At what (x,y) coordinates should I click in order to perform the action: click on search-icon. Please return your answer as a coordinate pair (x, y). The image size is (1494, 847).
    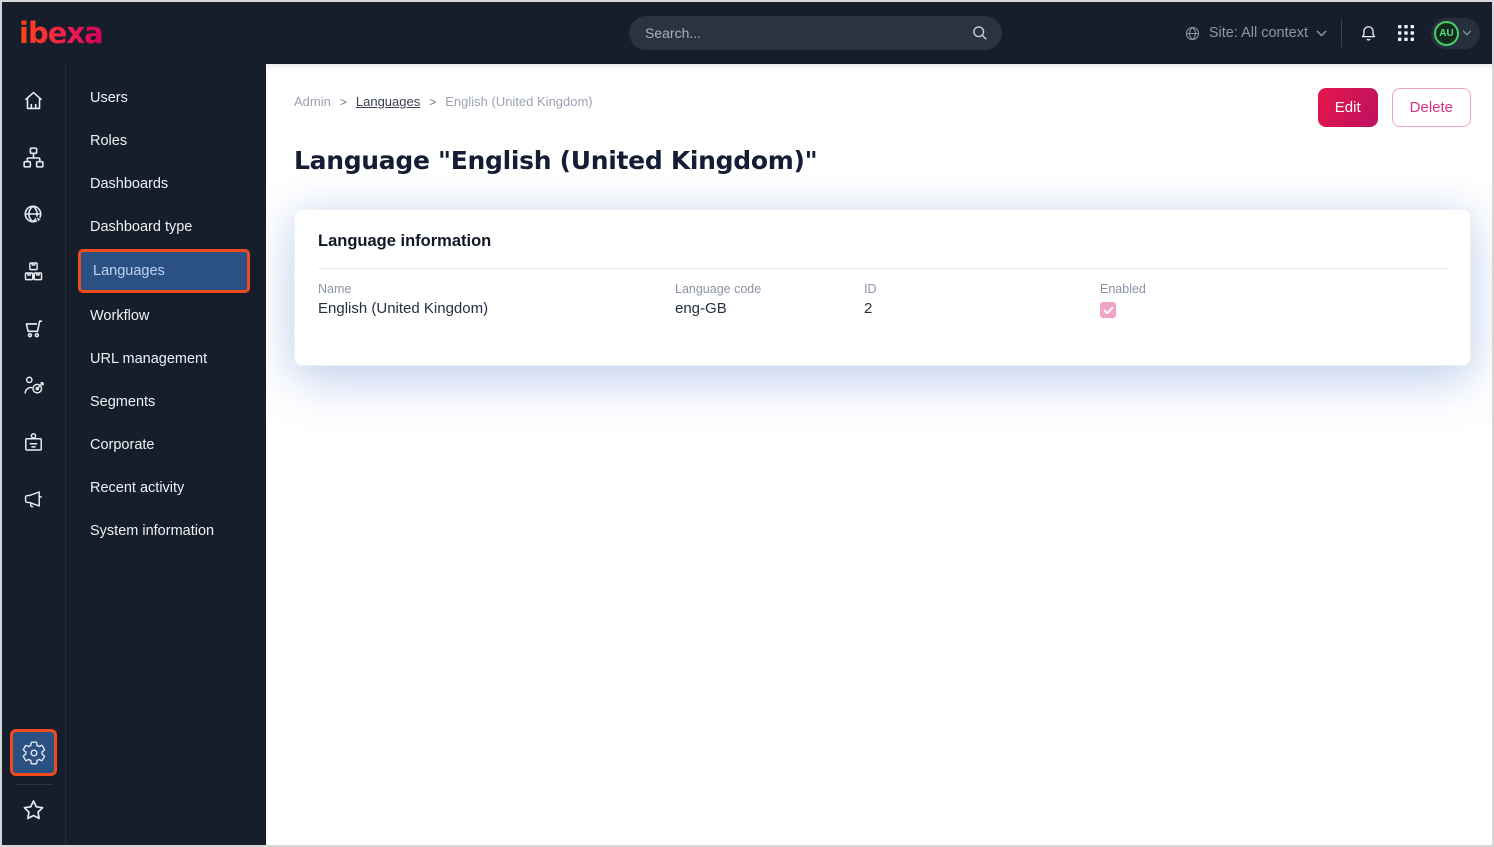
    Looking at the image, I should click on (980, 33).